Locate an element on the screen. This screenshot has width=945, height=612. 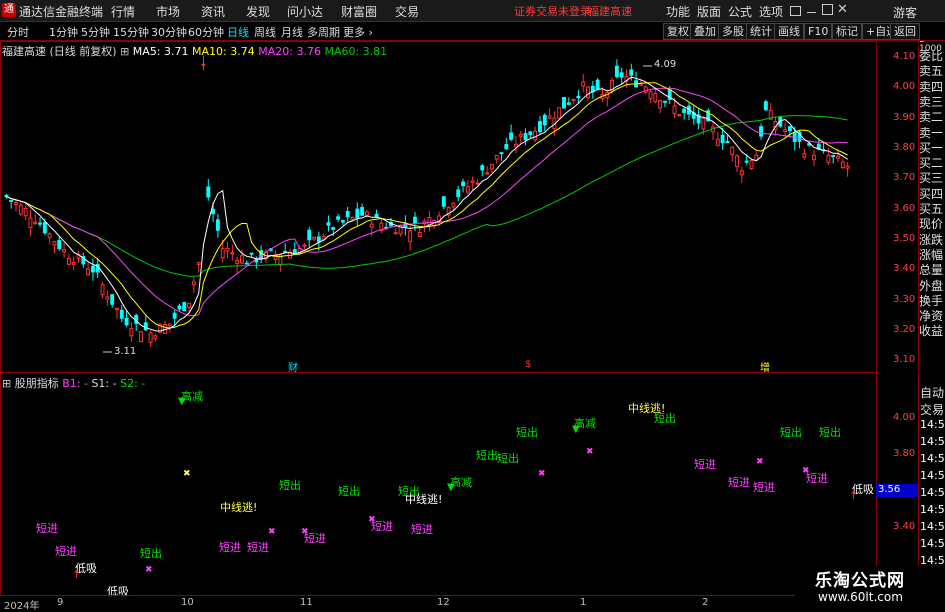
tab-monthly: 月线 is located at coordinates (292, 32).